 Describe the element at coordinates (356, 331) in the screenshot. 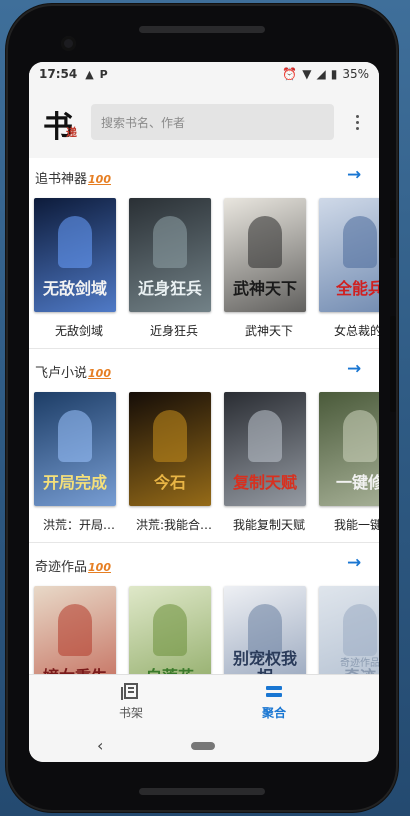

I see `book-title: 女总裁的全` at that location.